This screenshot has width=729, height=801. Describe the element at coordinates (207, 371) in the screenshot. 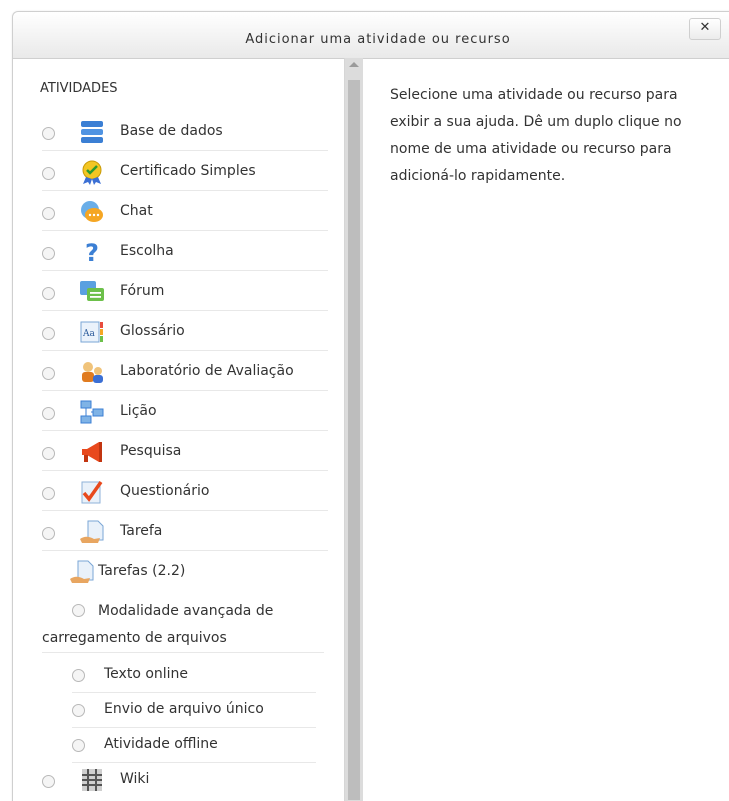

I see `activity-label: Laboratório de Avaliação` at that location.